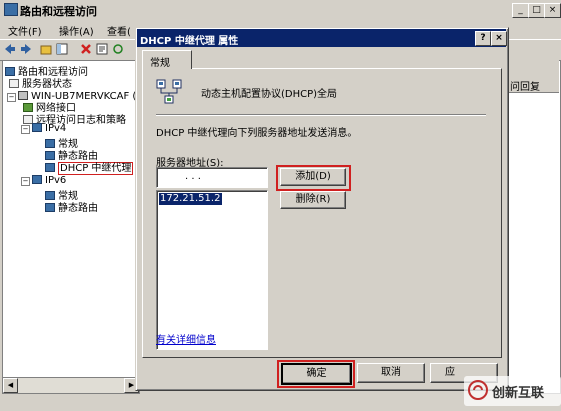 The height and width of the screenshot is (411, 561). What do you see at coordinates (58, 11) in the screenshot?
I see `main-window-title: 路由和远程访问` at bounding box center [58, 11].